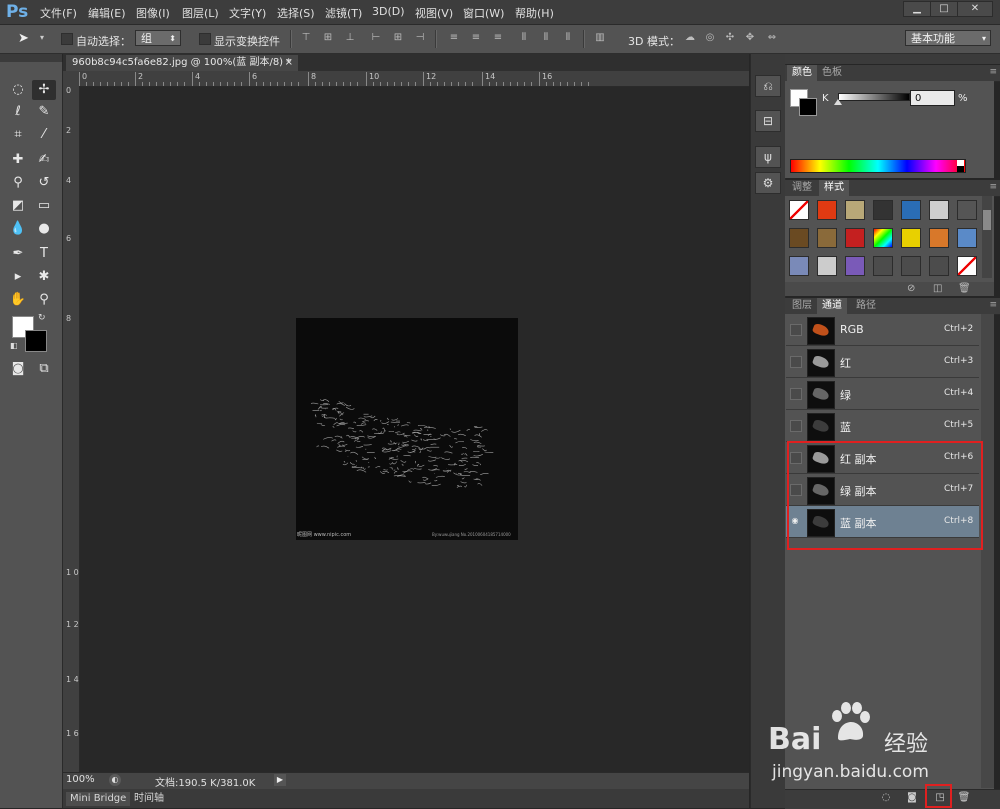 The height and width of the screenshot is (809, 1000). Describe the element at coordinates (420, 38) in the screenshot. I see `align-right-icon: ⊣` at that location.